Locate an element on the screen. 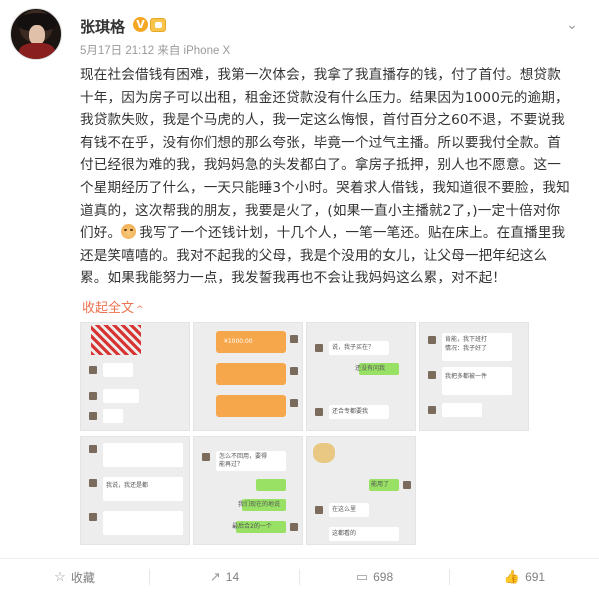 Image resolution: width=599 pixels, height=595 pixels. chat-text: 我们现在的地说 is located at coordinates (259, 504).